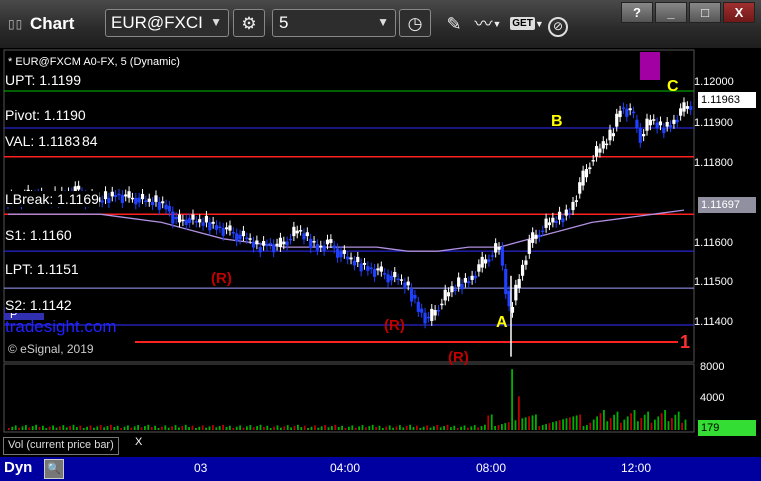 This screenshot has width=761, height=481. What do you see at coordinates (491, 468) in the screenshot?
I see `time-tick: 08:00` at bounding box center [491, 468].